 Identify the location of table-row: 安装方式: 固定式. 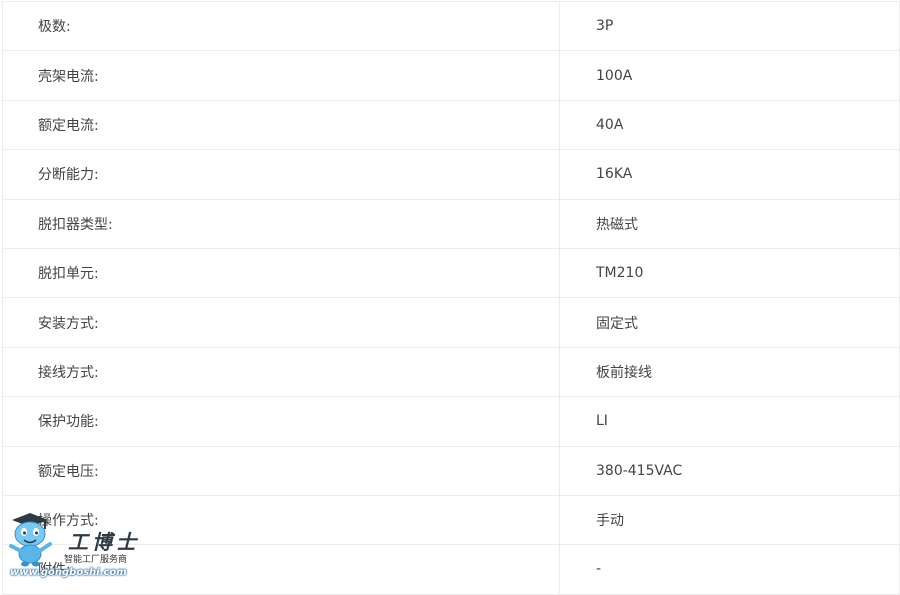
(451, 322).